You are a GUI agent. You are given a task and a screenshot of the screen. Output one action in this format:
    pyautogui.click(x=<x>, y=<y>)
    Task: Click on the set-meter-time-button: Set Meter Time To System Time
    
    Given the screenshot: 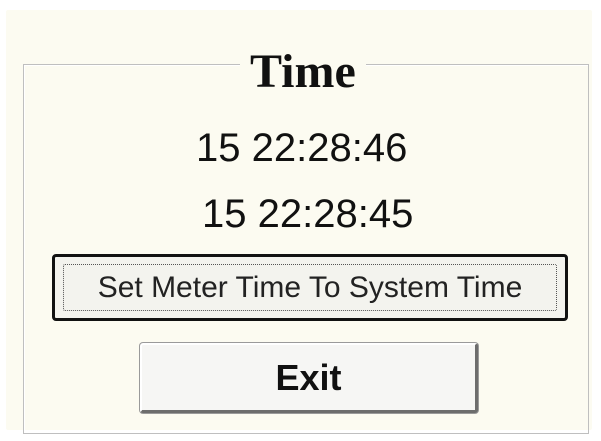 What is the action you would take?
    pyautogui.click(x=310, y=287)
    